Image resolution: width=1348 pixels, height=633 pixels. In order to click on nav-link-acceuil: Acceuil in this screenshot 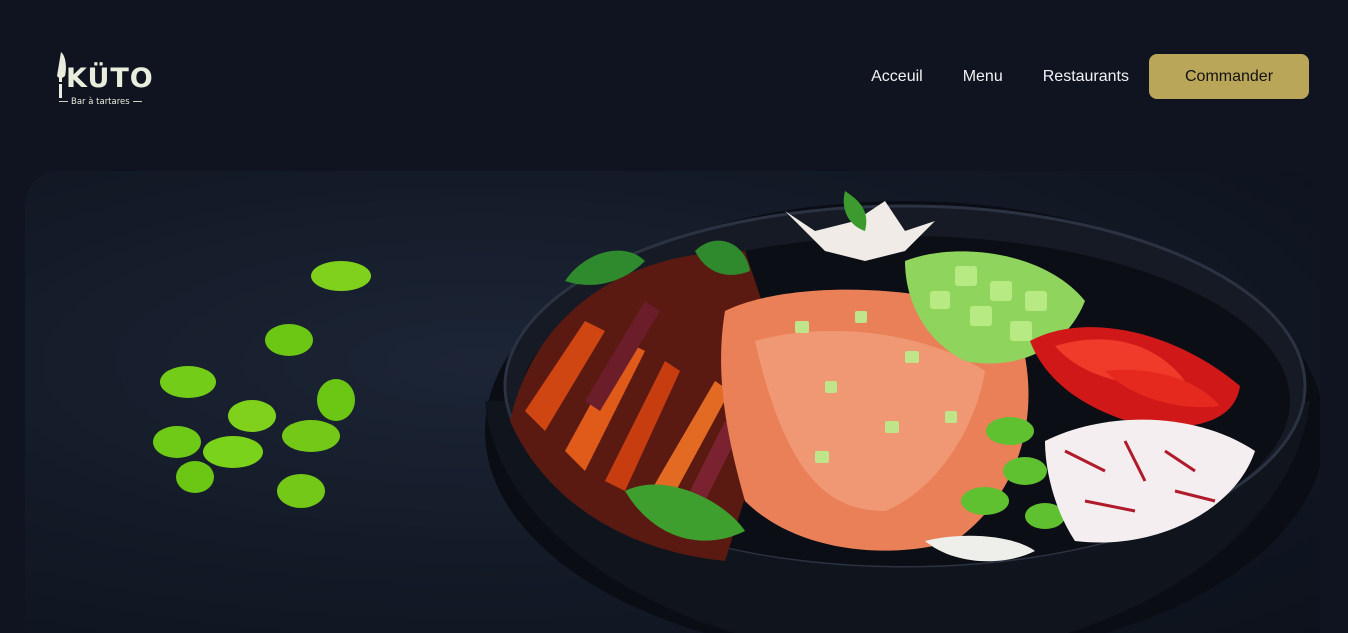, I will do `click(897, 77)`.